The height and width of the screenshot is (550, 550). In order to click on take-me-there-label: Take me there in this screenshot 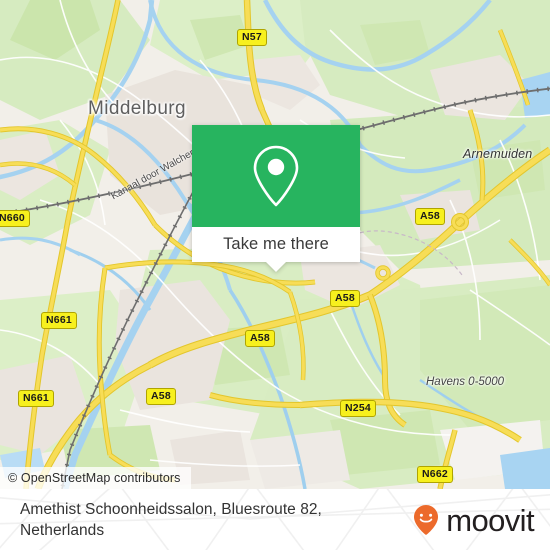, I will do `click(276, 244)`.